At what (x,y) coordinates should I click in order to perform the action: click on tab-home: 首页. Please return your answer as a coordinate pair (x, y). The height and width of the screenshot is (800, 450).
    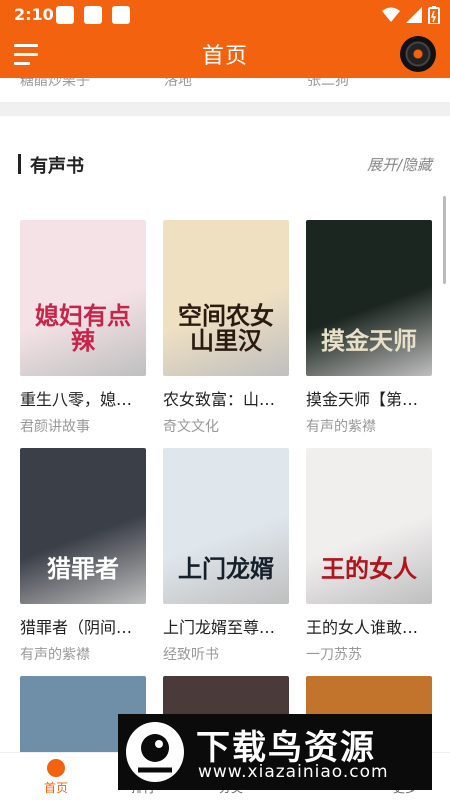
    Looking at the image, I should click on (56, 776).